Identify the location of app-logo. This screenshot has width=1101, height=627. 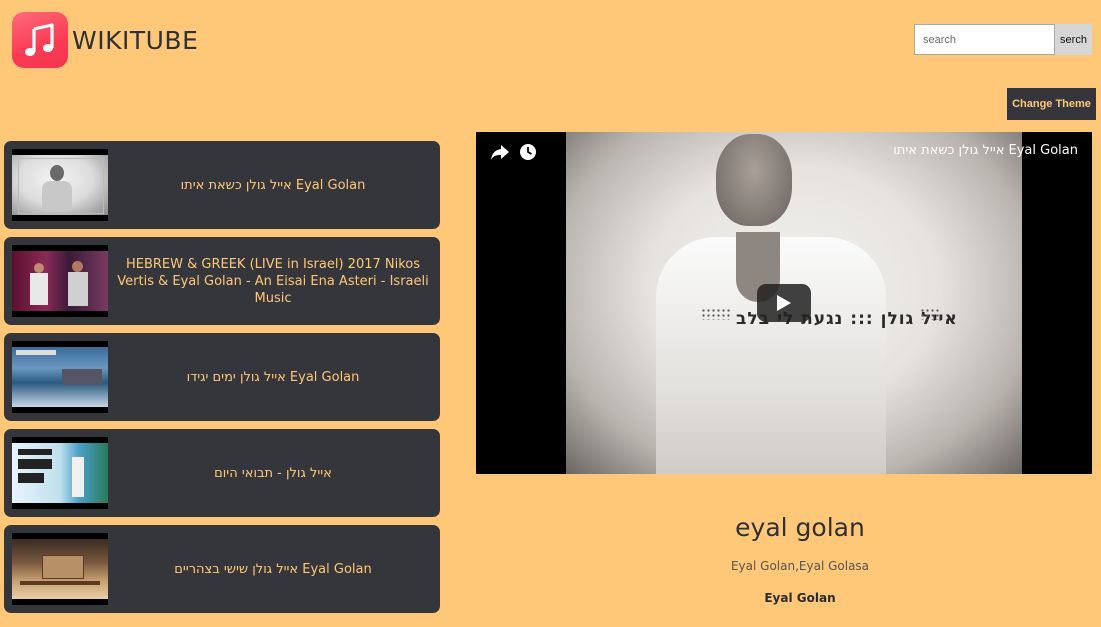
(40, 40).